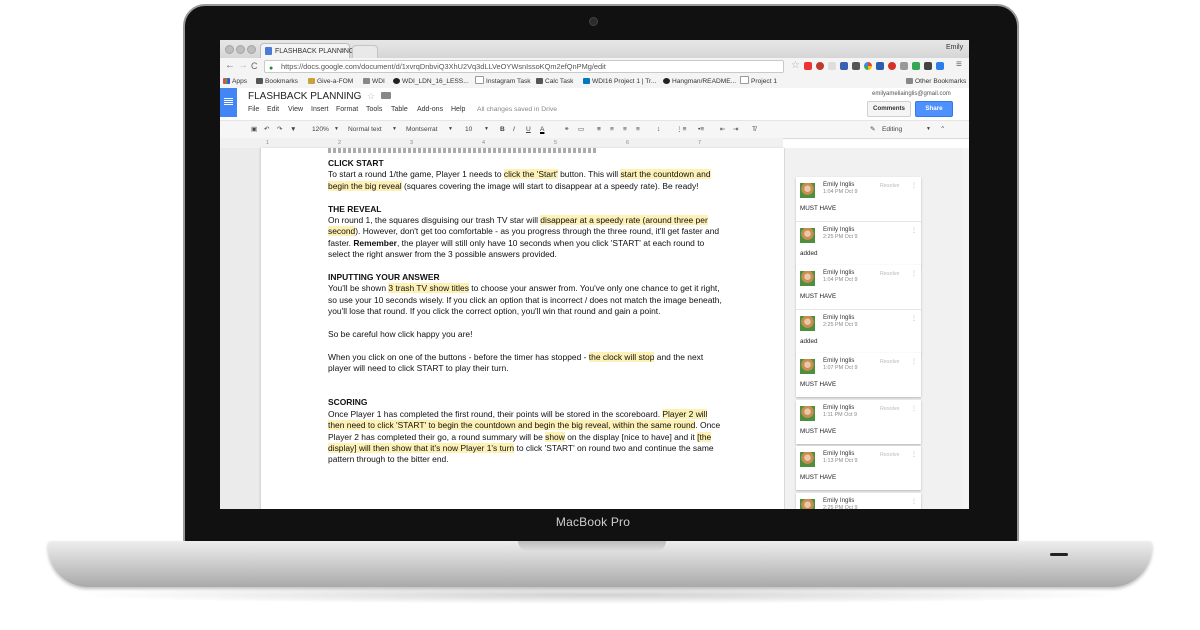  What do you see at coordinates (754, 129) in the screenshot?
I see `clear-formatting-icon: T̸` at bounding box center [754, 129].